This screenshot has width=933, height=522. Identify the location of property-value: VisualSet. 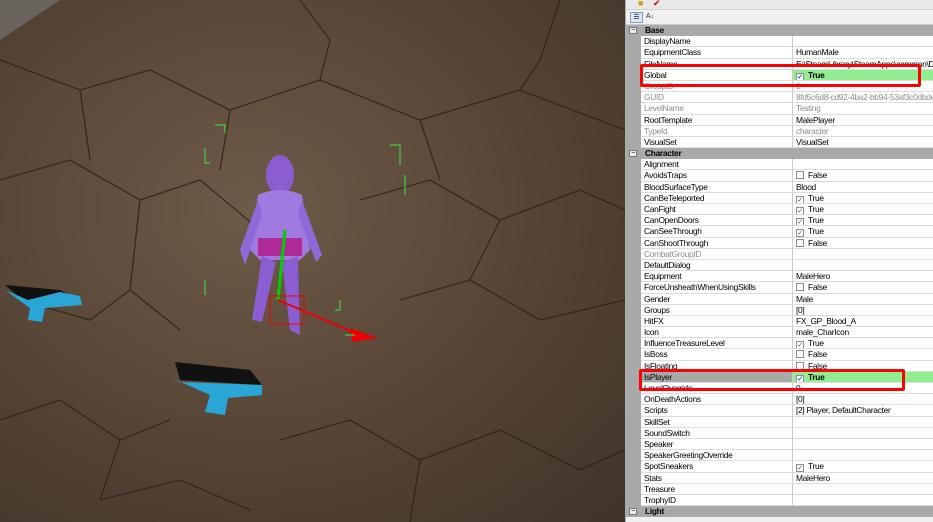
(863, 143).